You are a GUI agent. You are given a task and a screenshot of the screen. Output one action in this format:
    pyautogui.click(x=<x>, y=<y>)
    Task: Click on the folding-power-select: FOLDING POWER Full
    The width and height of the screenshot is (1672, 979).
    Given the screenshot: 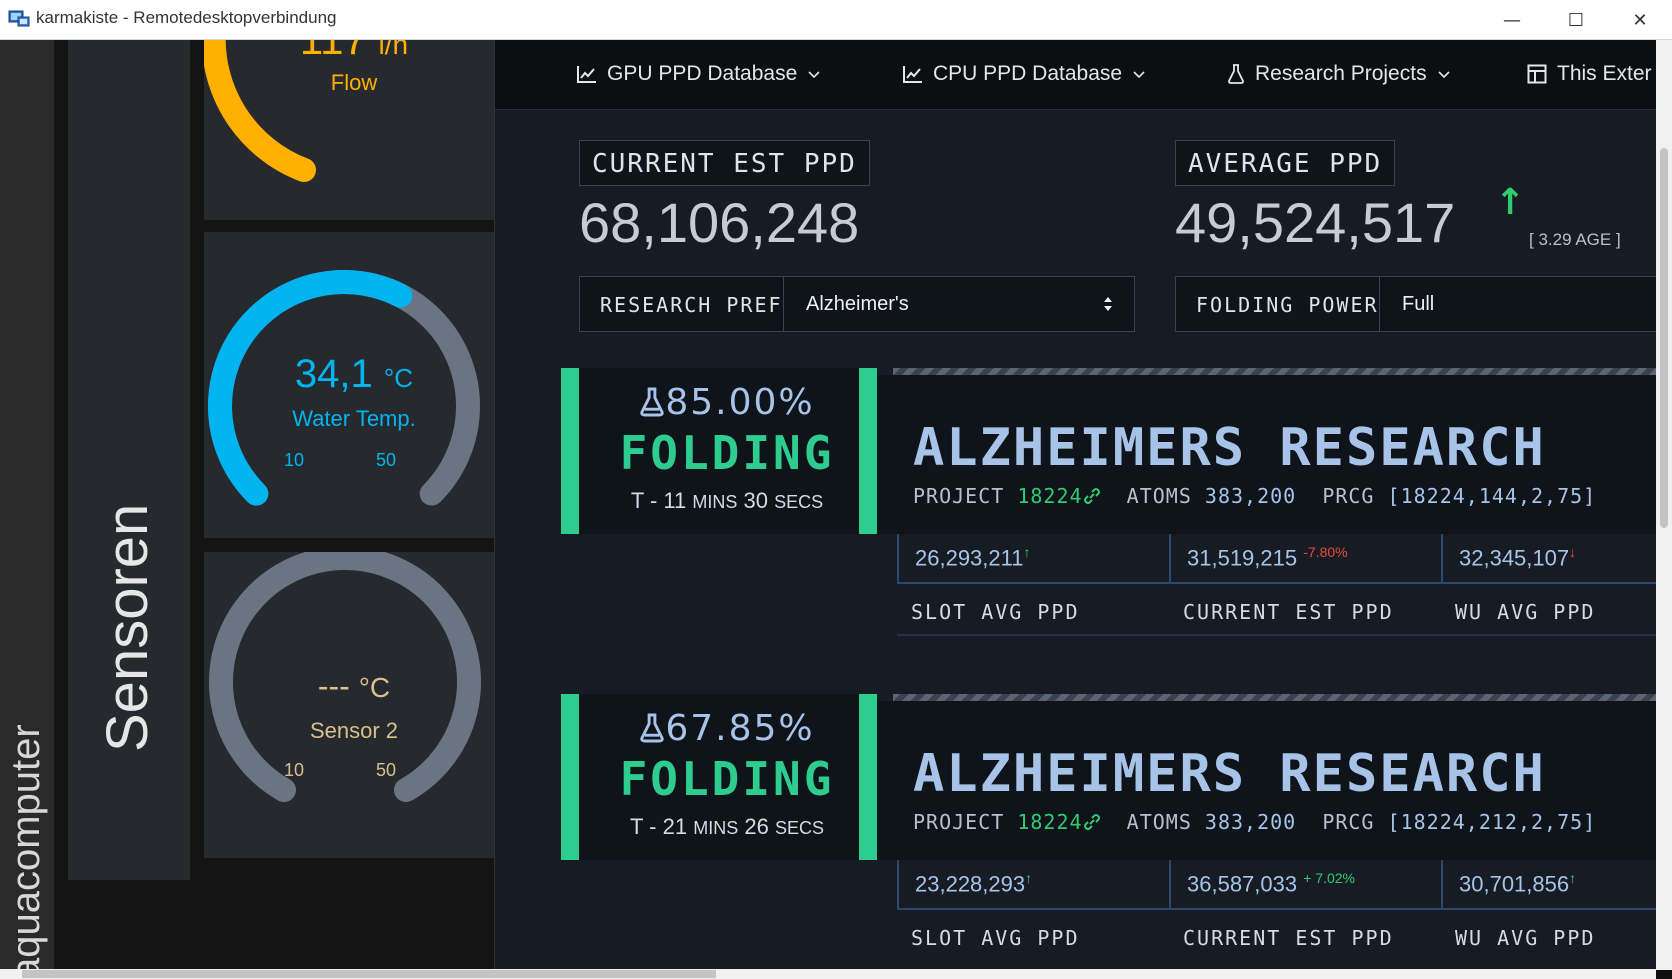 What is the action you would take?
    pyautogui.click(x=1415, y=304)
    